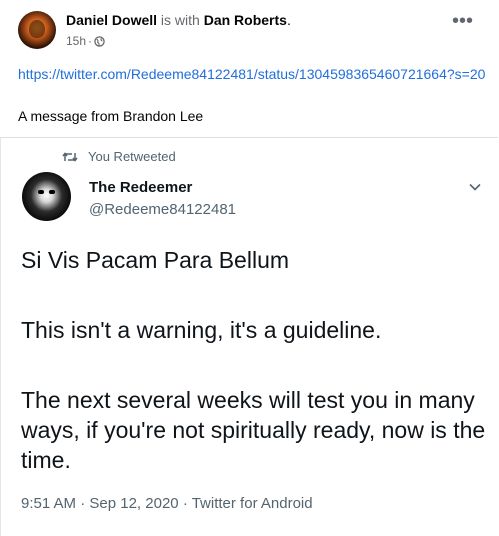 Image resolution: width=499 pixels, height=536 pixels. I want to click on tagged-user: Dan Roberts, so click(245, 20).